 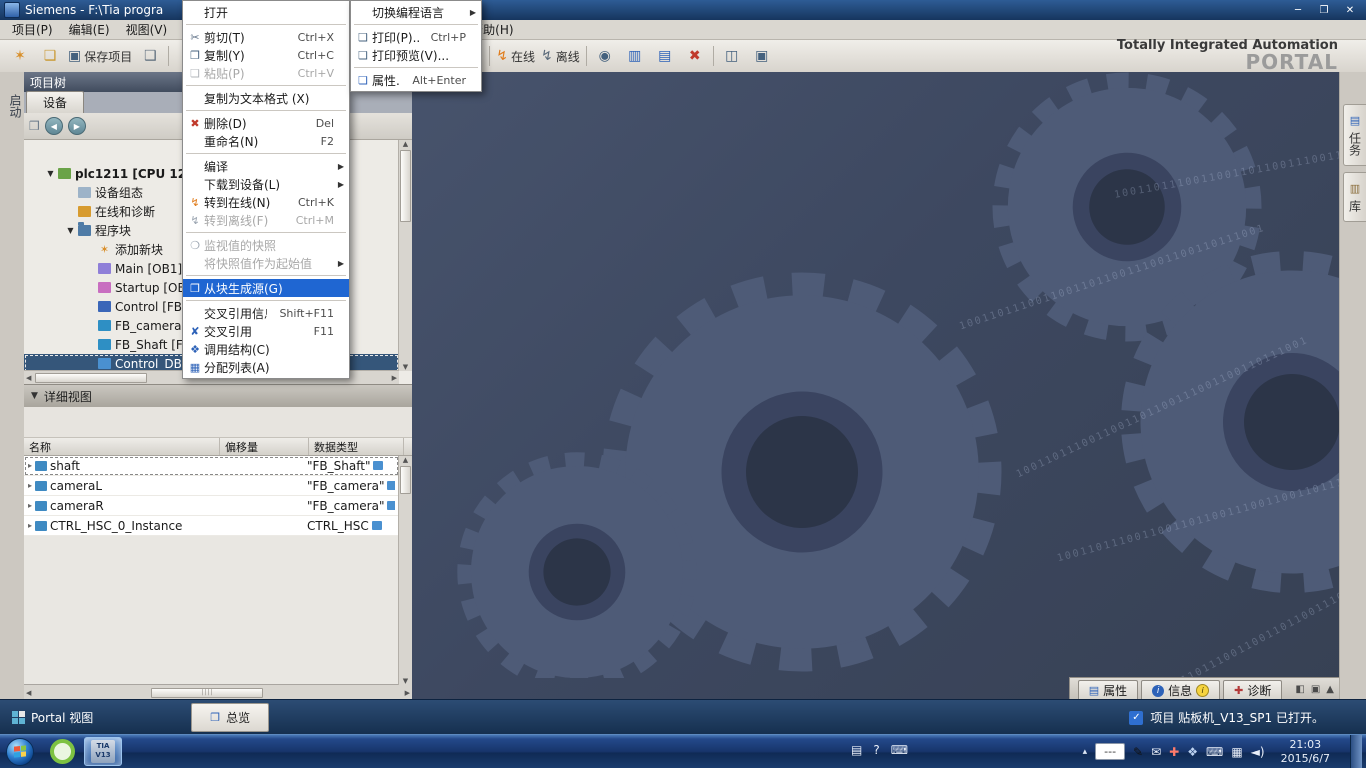 I want to click on menu-item-apply-snapshot-as-start-values: 将快照值作为起始值 ▶, so click(x=266, y=263).